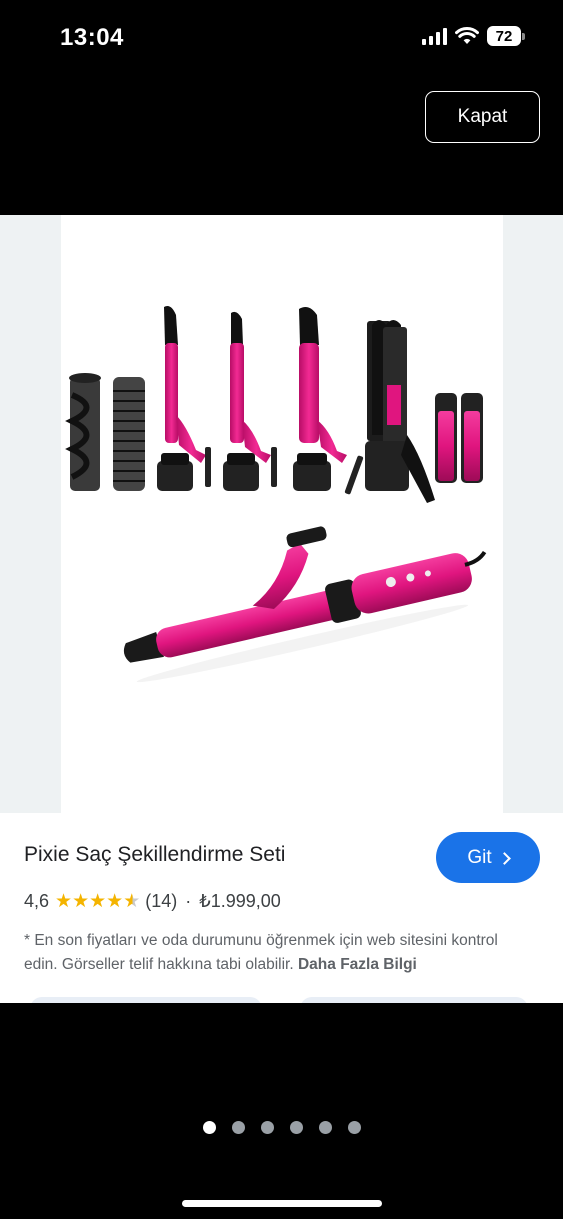 Image resolution: width=563 pixels, height=1219 pixels. I want to click on go-button-label: Git, so click(479, 857).